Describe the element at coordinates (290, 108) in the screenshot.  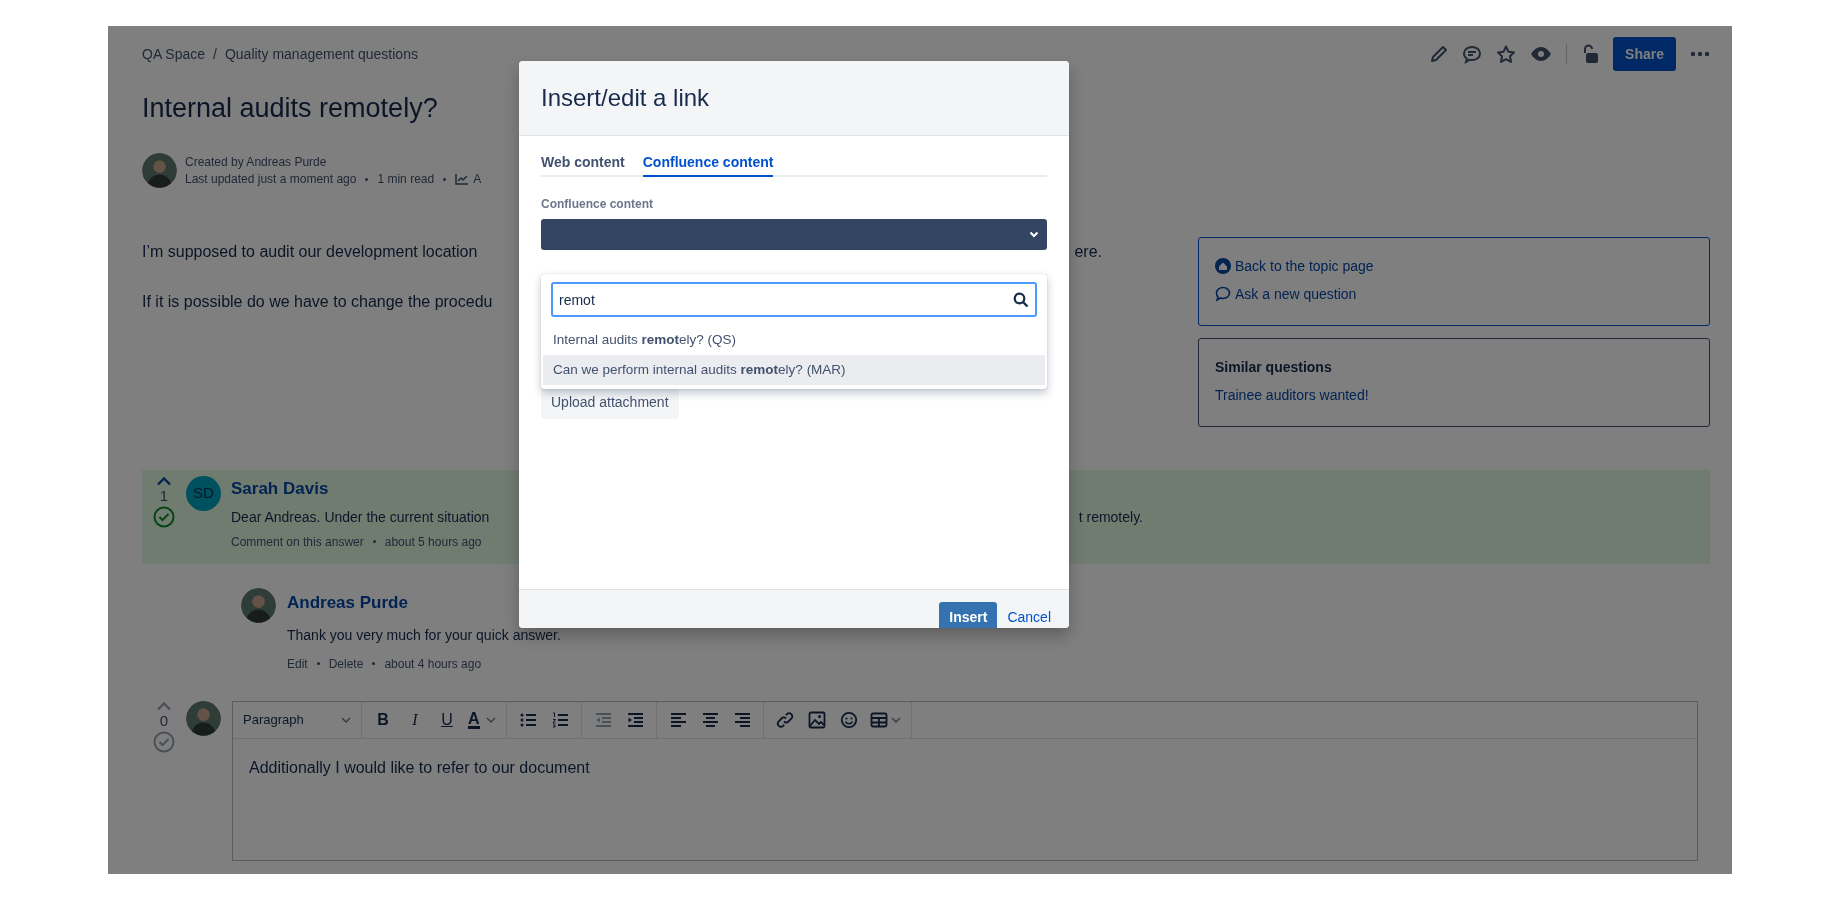
I see `page-title: Internal audits remotely?` at that location.